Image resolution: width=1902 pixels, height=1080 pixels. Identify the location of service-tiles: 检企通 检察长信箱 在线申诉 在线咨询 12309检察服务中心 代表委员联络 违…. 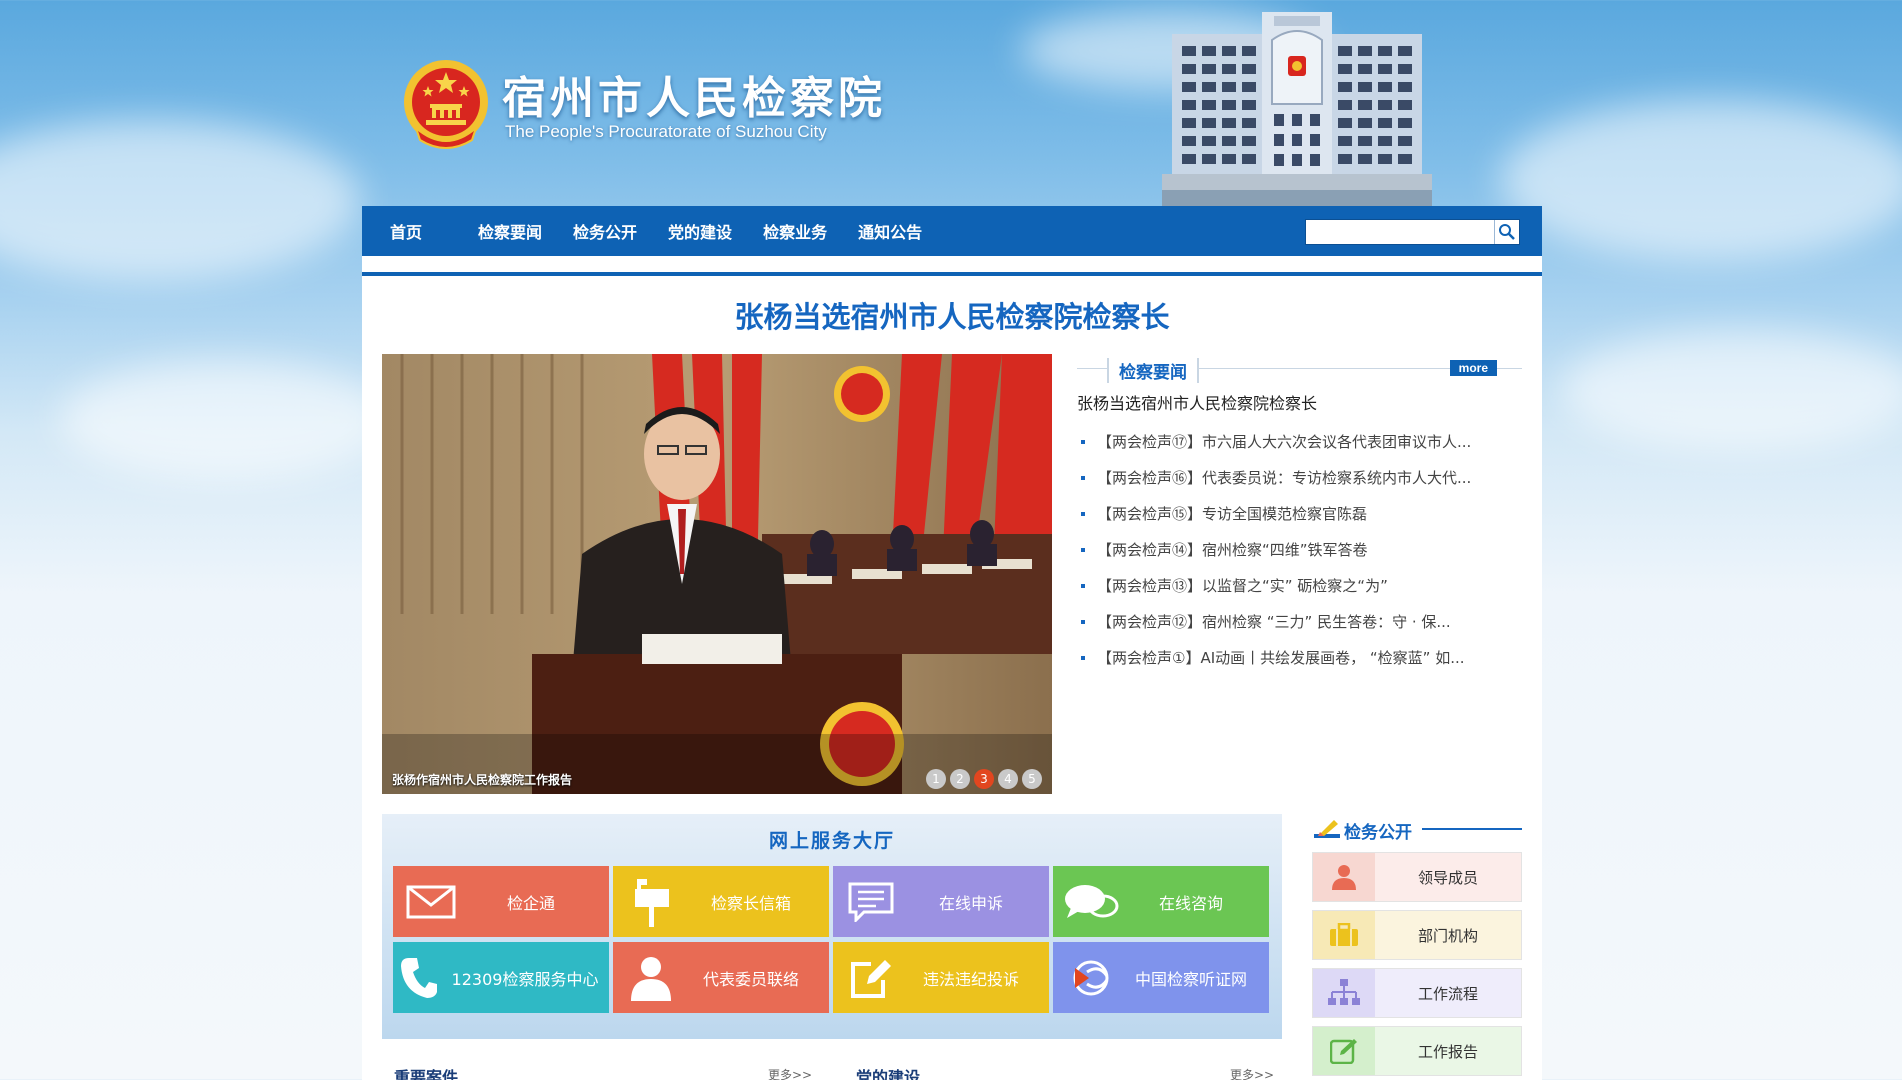
(831, 939).